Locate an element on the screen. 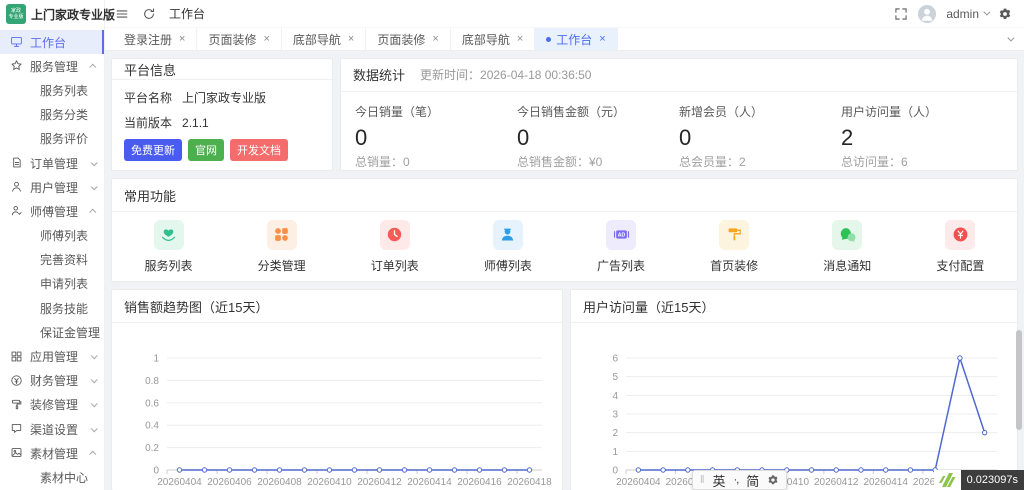  ad-badge-icon: AD is located at coordinates (621, 234).